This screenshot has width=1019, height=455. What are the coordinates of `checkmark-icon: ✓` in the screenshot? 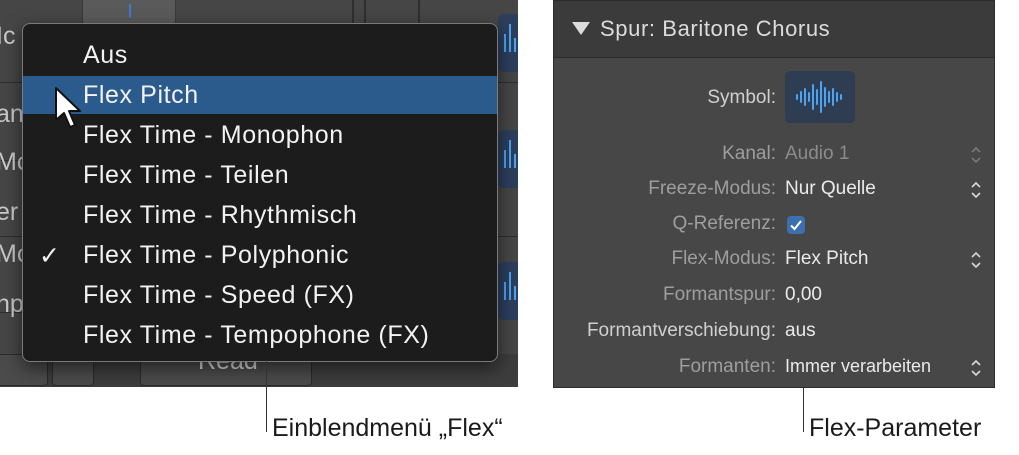 It's located at (50, 256).